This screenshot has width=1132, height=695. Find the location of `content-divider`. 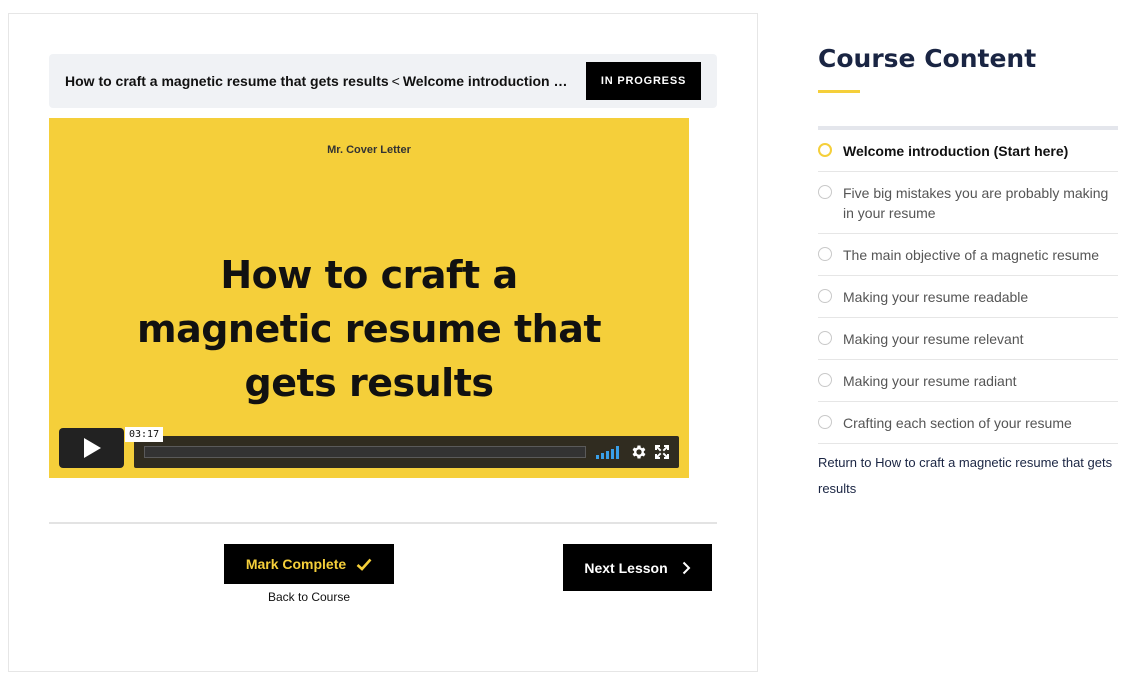

content-divider is located at coordinates (383, 523).